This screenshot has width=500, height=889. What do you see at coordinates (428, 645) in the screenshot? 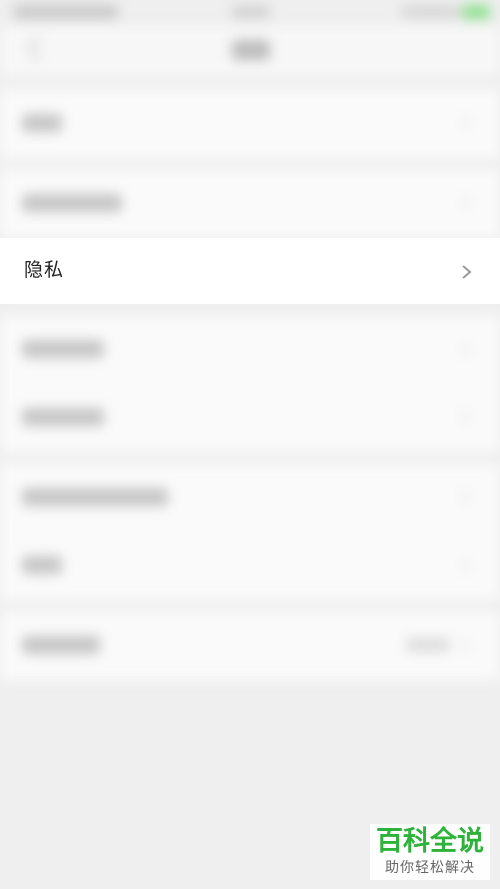
I see `row-value` at bounding box center [428, 645].